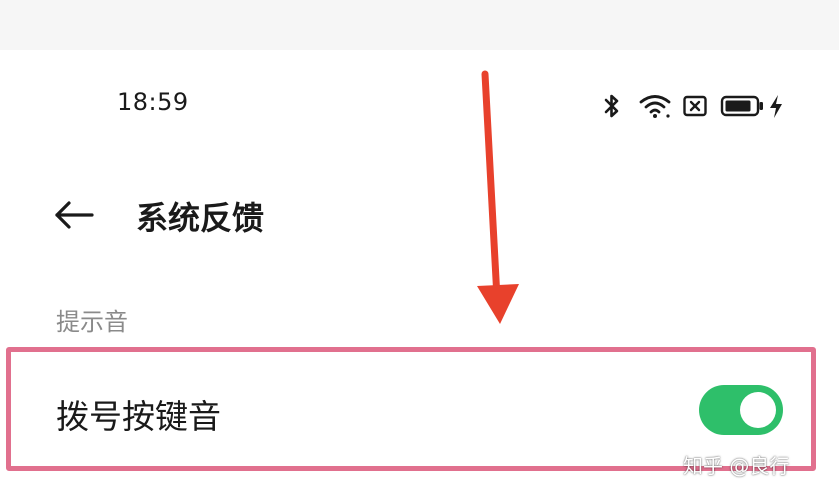 Image resolution: width=839 pixels, height=500 pixels. Describe the element at coordinates (758, 410) in the screenshot. I see `toggle-knob` at that location.